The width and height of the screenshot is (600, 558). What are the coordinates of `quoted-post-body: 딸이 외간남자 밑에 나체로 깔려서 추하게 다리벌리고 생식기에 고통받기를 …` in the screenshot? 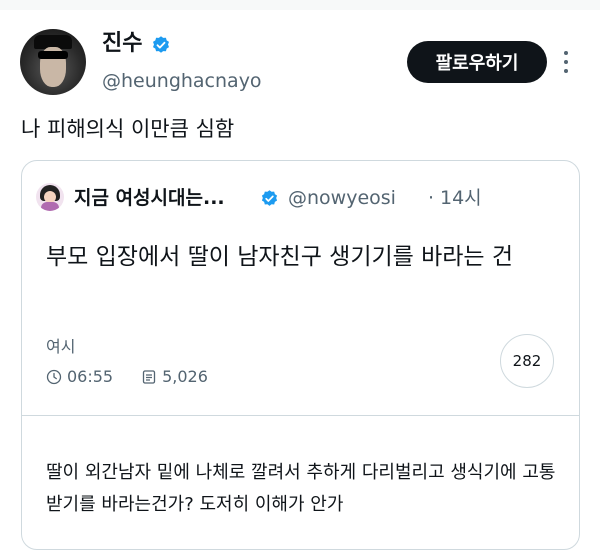 It's located at (301, 488).